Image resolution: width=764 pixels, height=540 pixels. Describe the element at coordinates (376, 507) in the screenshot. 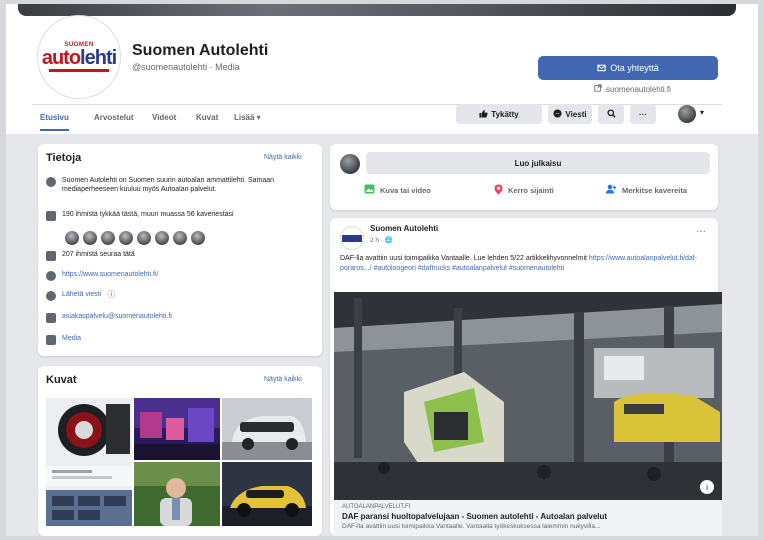

I see `link-preview-domain: AUTOALANPALVELUT.FI` at that location.